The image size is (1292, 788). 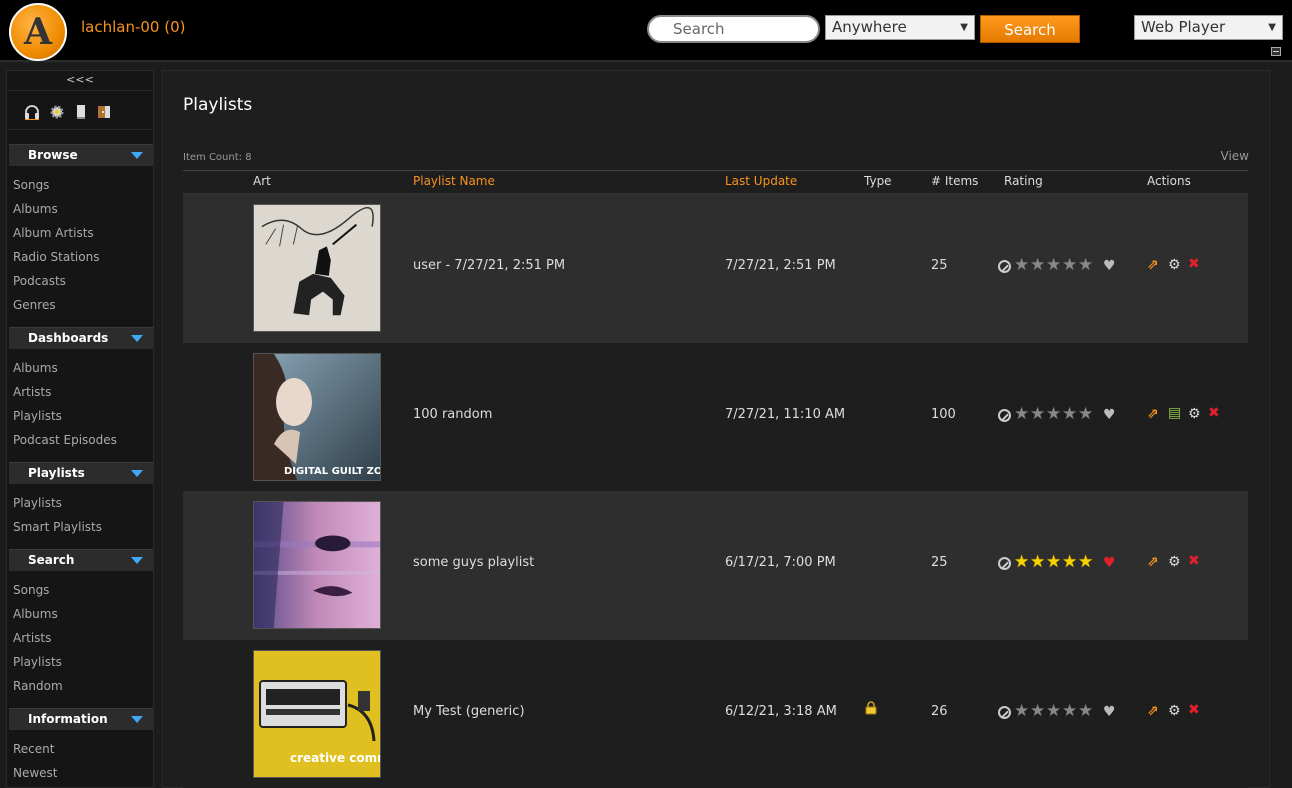 I want to click on section-browse: Browse, so click(x=81, y=155).